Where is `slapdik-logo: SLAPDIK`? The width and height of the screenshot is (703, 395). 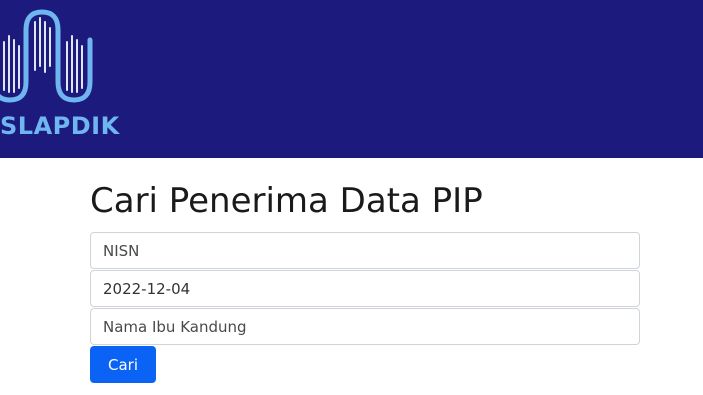
slapdik-logo: SLAPDIK is located at coordinates (60, 75).